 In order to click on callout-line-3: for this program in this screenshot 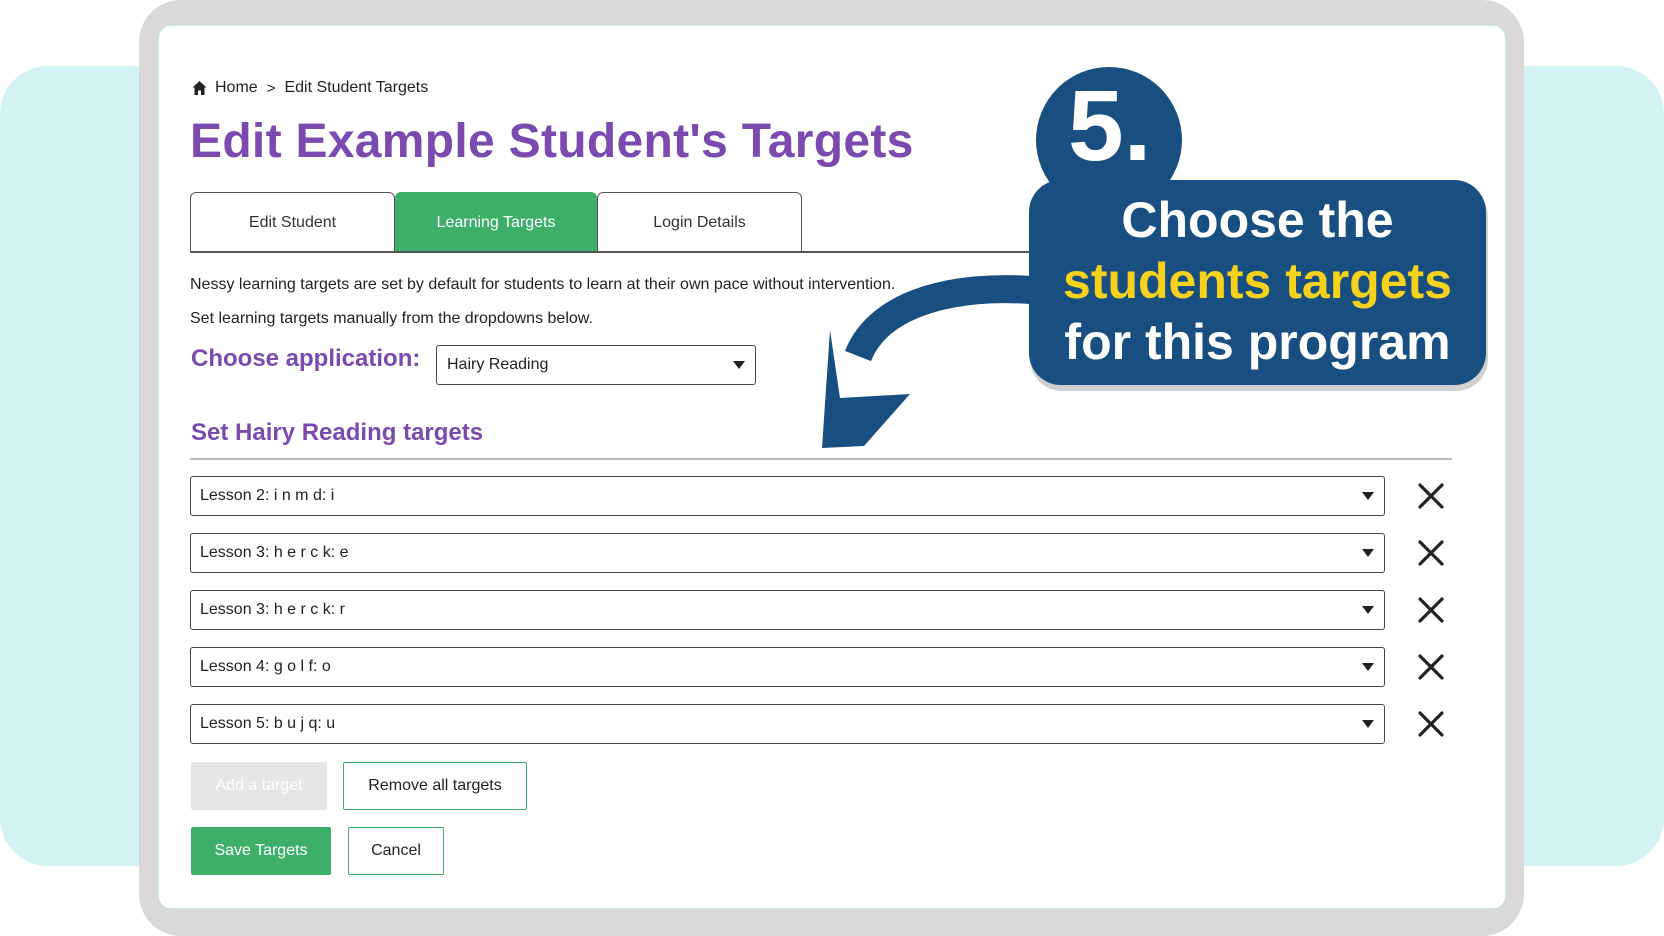, I will do `click(1257, 342)`.